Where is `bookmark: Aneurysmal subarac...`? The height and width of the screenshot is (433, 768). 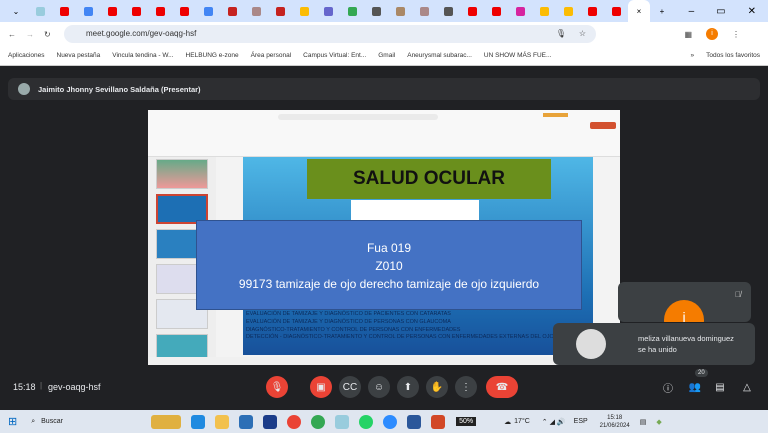 bookmark: Aneurysmal subarac... is located at coordinates (439, 55).